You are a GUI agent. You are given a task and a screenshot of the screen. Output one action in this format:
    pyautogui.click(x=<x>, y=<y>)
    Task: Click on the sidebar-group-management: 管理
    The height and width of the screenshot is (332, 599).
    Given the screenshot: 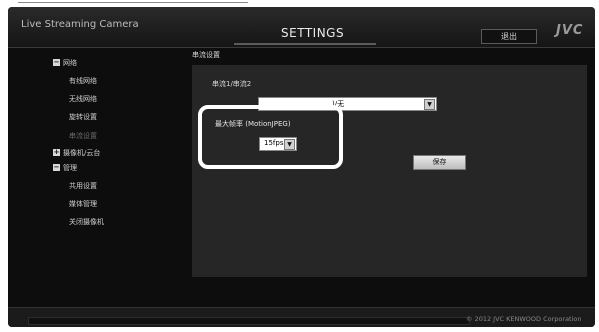 What is the action you would take?
    pyautogui.click(x=70, y=168)
    